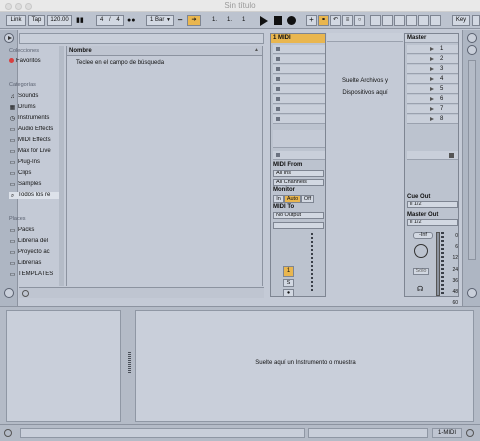 The image size is (480, 441). I want to click on play-icon, so click(264, 21).